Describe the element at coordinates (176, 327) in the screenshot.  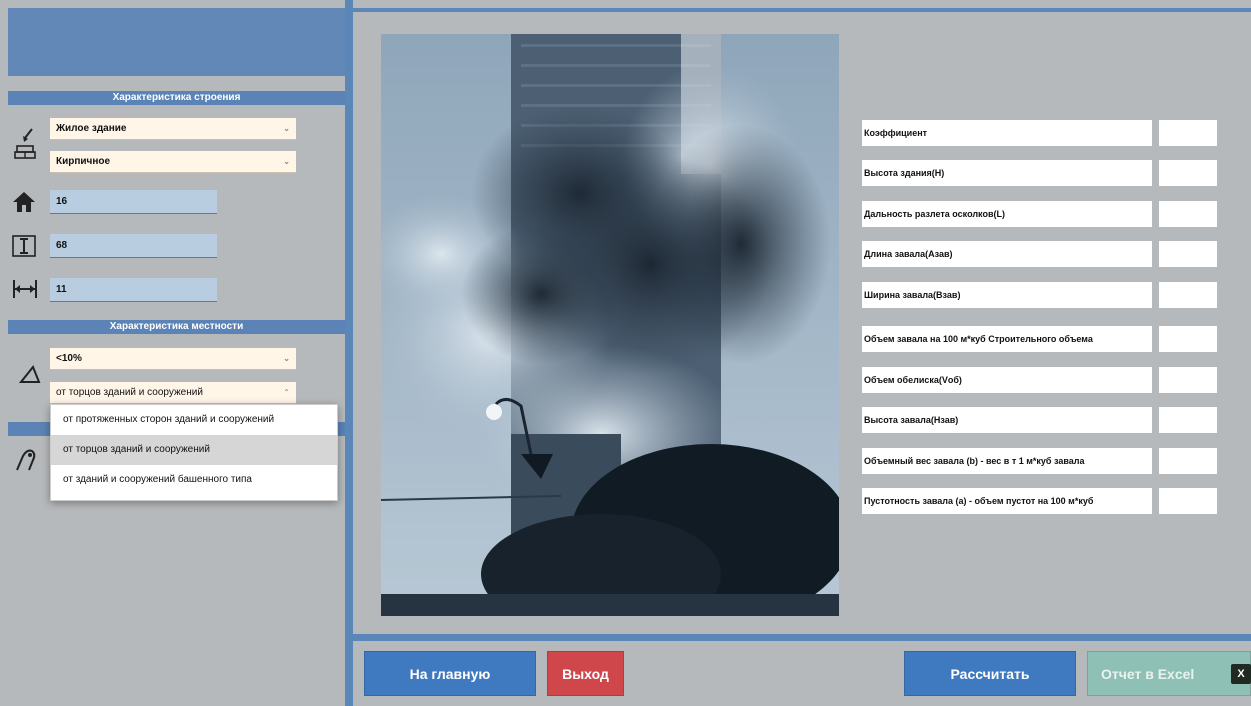
I see `terrain-section-header: Характеристика местности` at that location.